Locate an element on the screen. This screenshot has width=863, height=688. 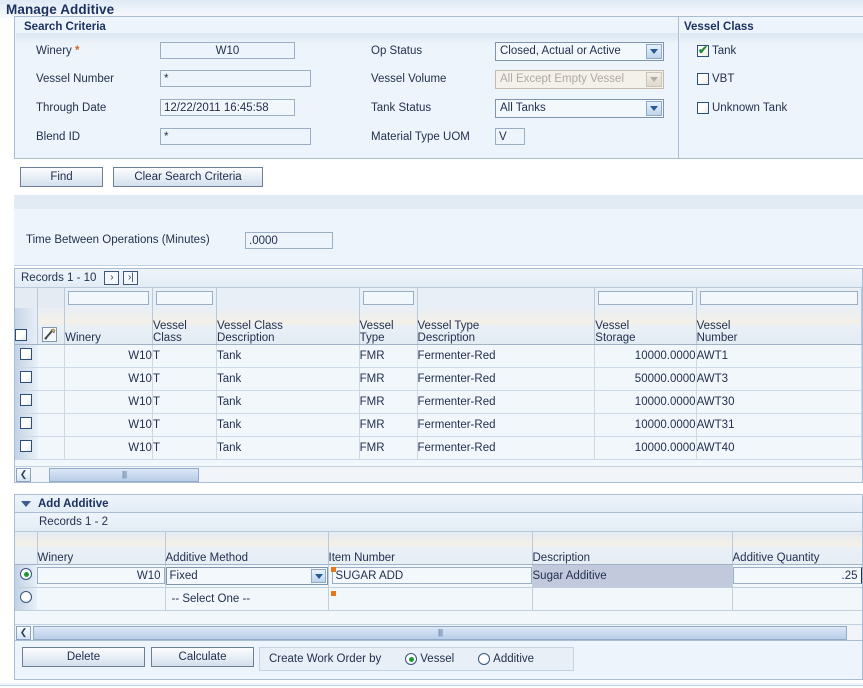
last-page-icon: ›| is located at coordinates (131, 278).